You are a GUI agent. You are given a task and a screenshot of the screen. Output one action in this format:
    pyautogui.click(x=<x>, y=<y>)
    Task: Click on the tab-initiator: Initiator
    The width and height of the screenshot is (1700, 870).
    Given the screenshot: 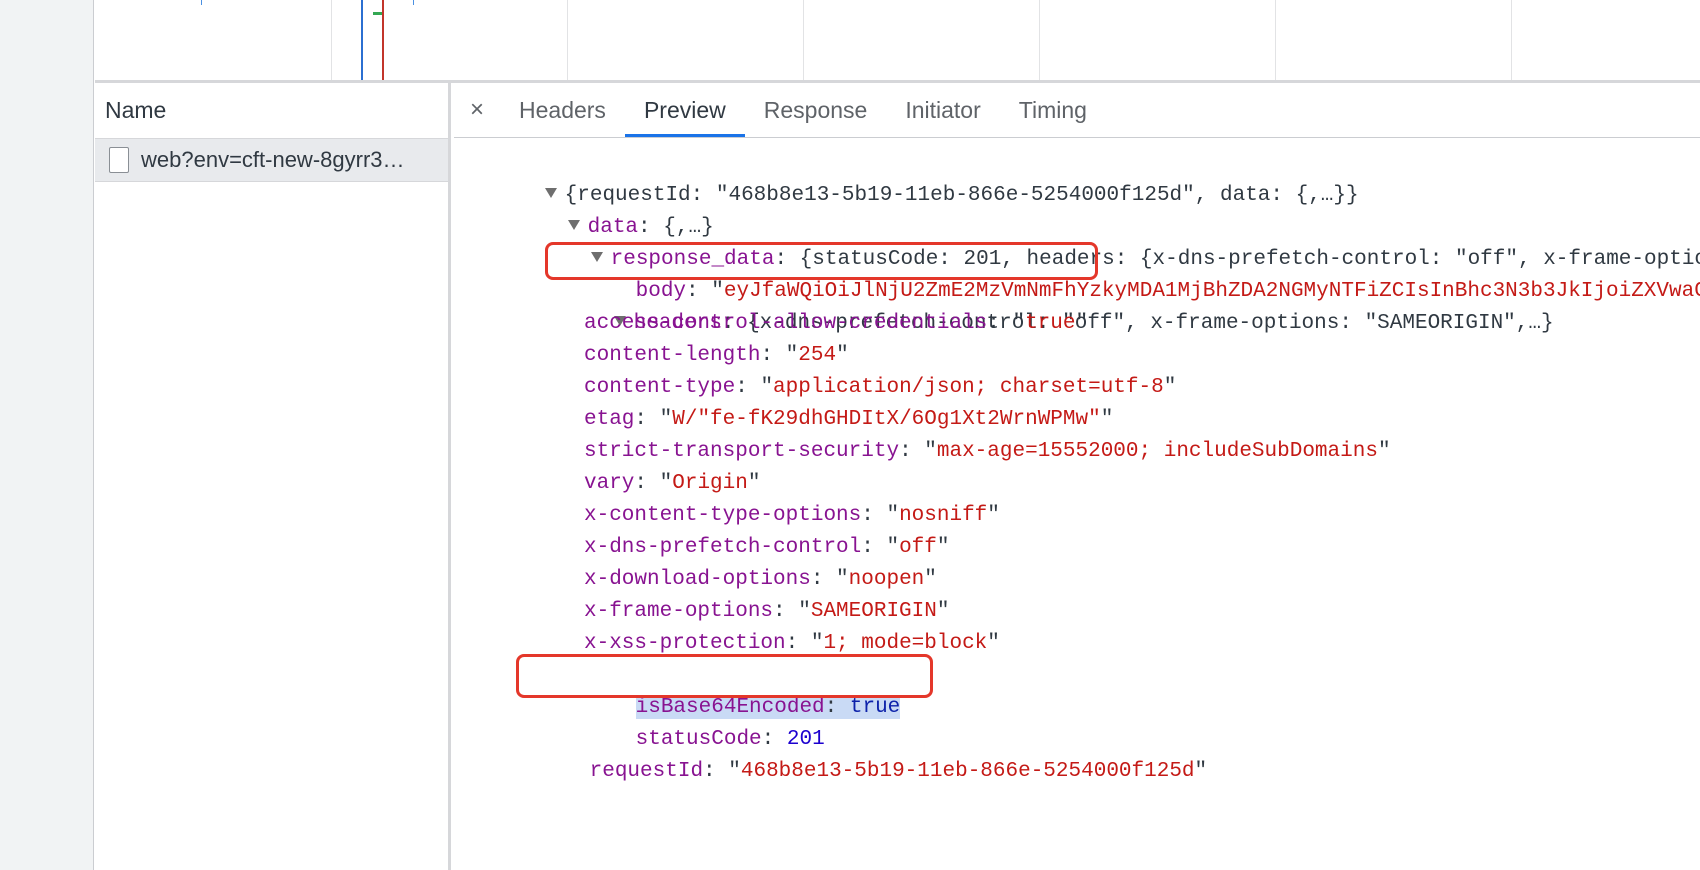 What is the action you would take?
    pyautogui.click(x=942, y=110)
    